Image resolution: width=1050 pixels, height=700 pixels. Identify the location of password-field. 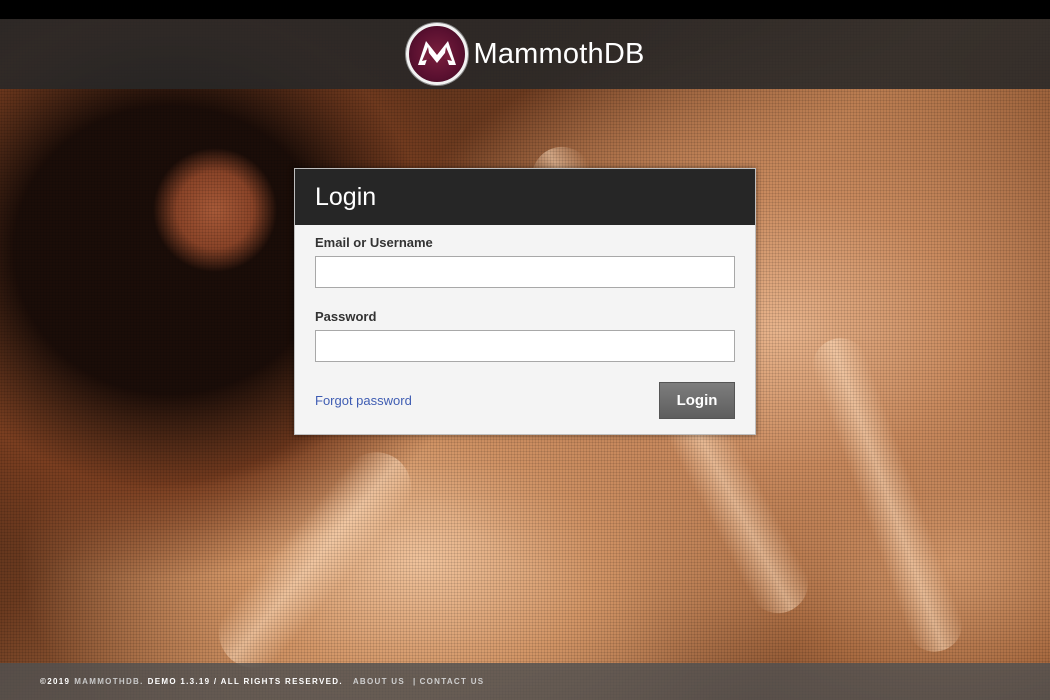
(525, 346).